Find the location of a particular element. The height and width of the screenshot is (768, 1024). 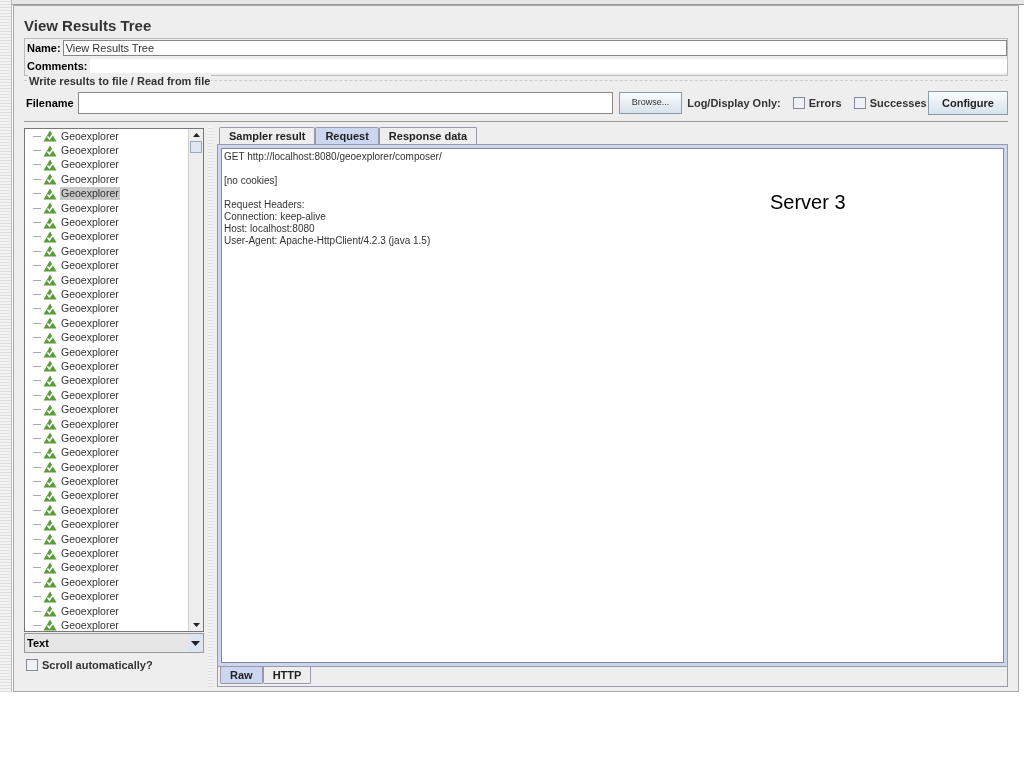

checkbox-label: Successes is located at coordinates (898, 103).